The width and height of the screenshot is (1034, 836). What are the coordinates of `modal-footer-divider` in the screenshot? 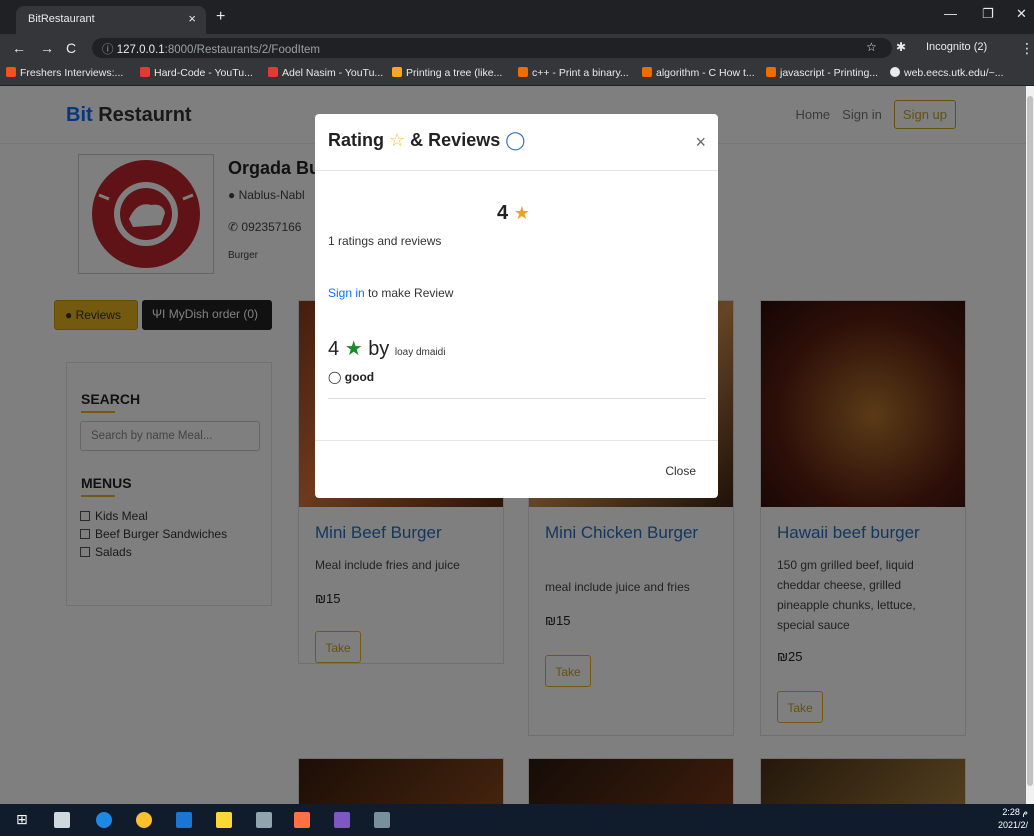 It's located at (516, 440).